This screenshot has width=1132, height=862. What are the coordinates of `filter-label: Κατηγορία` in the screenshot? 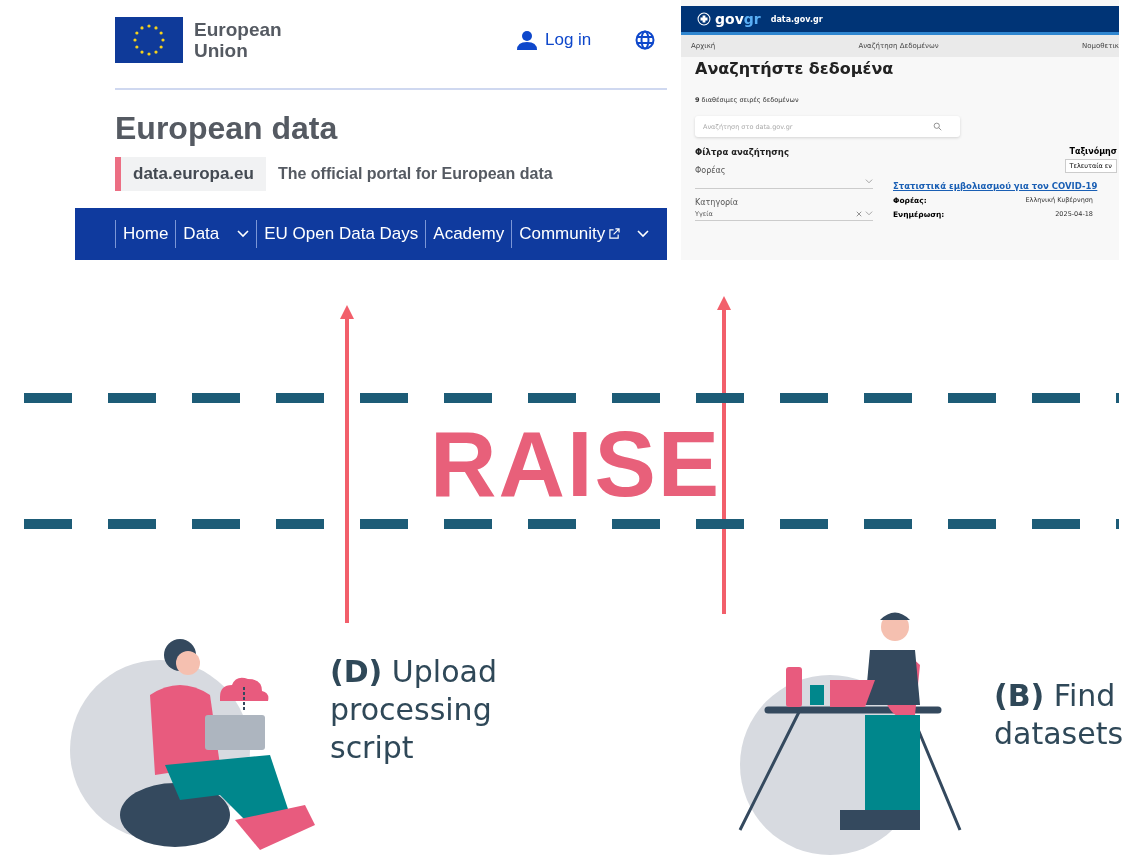 It's located at (717, 202).